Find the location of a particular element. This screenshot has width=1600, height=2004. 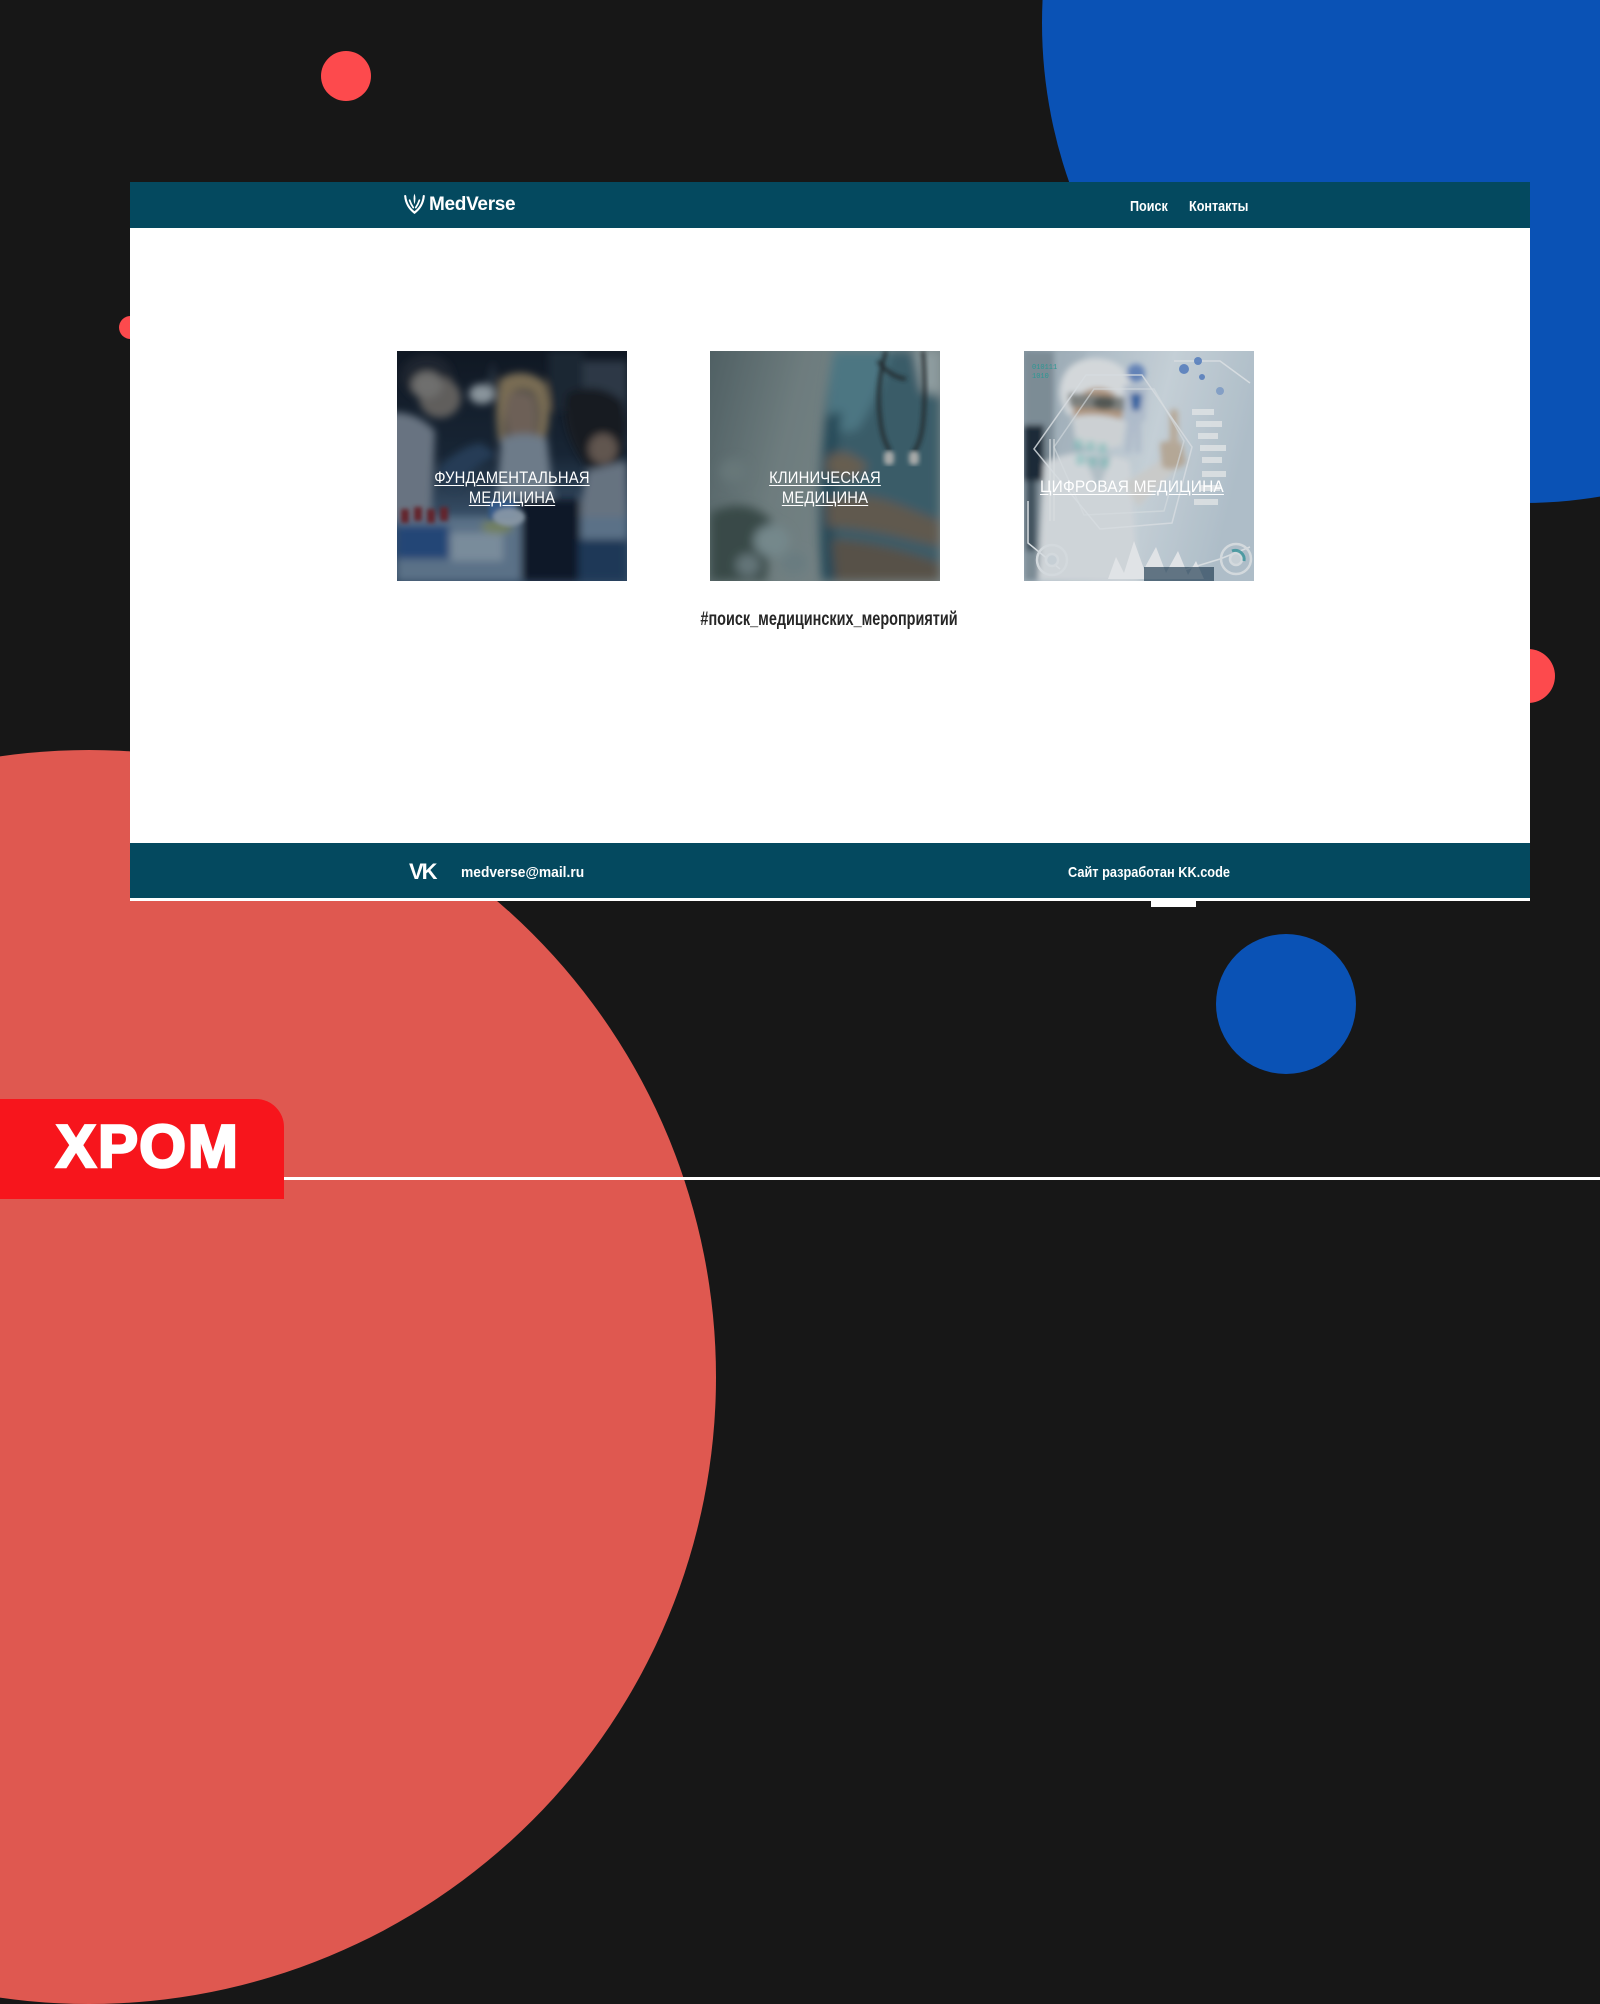

svg-text: VK is located at coordinates (423, 871).